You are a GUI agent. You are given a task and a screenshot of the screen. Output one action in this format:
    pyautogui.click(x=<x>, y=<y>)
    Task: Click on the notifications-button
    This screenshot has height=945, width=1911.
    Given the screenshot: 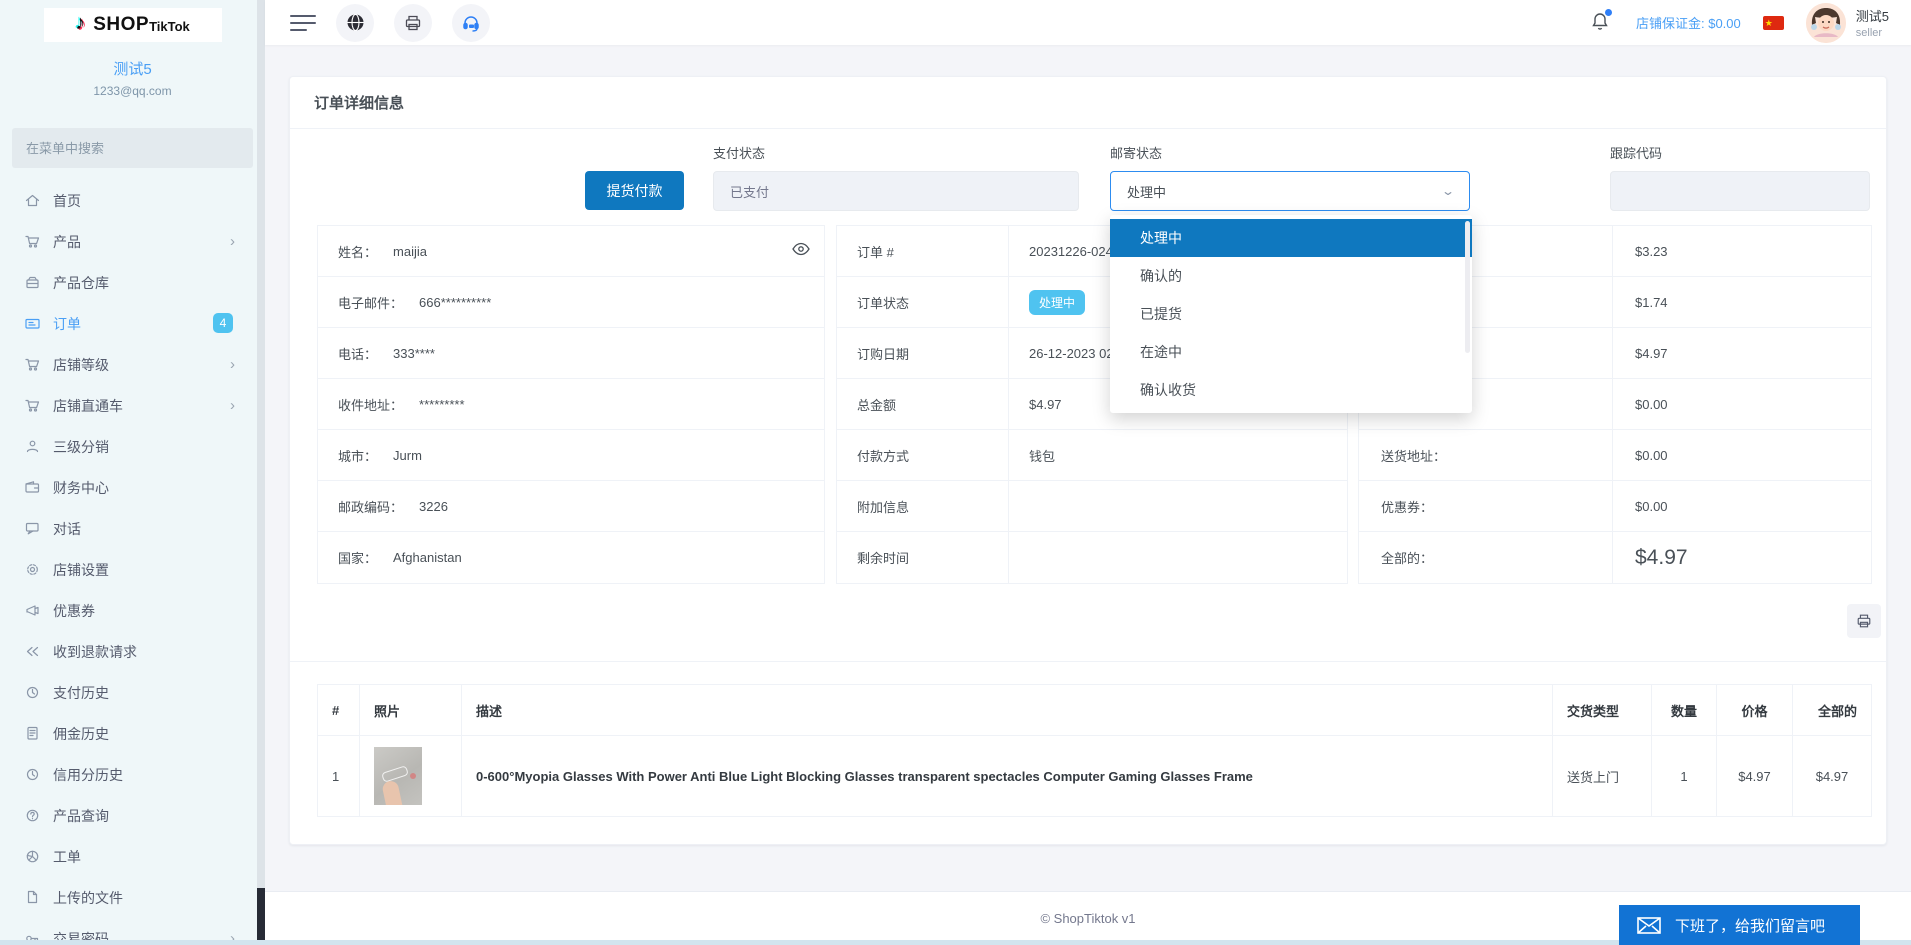 What is the action you would take?
    pyautogui.click(x=1601, y=21)
    